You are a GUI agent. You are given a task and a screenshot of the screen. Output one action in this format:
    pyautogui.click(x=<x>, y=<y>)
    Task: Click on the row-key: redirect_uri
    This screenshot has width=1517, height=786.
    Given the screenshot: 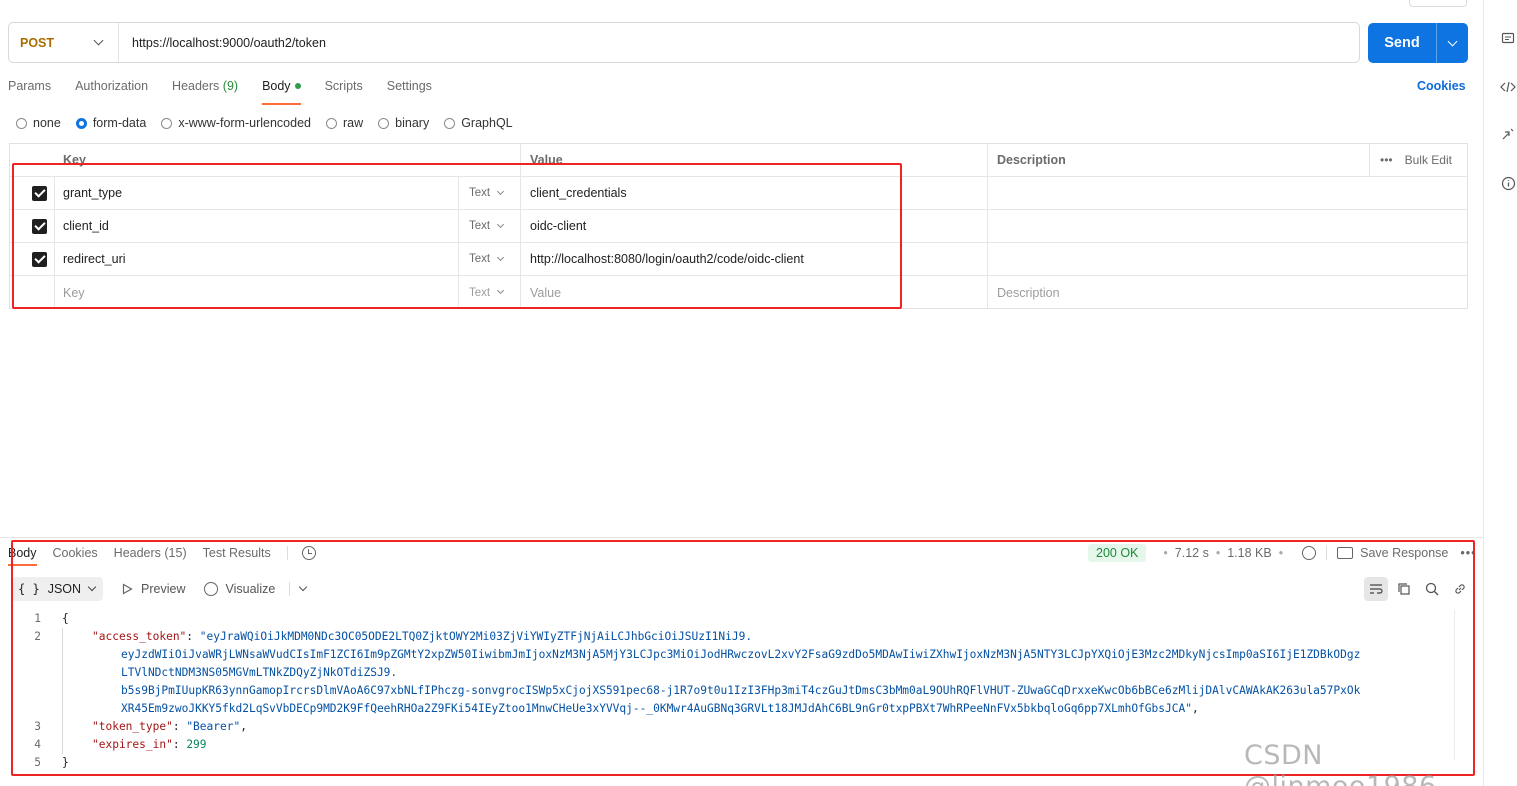 What is the action you would take?
    pyautogui.click(x=94, y=259)
    